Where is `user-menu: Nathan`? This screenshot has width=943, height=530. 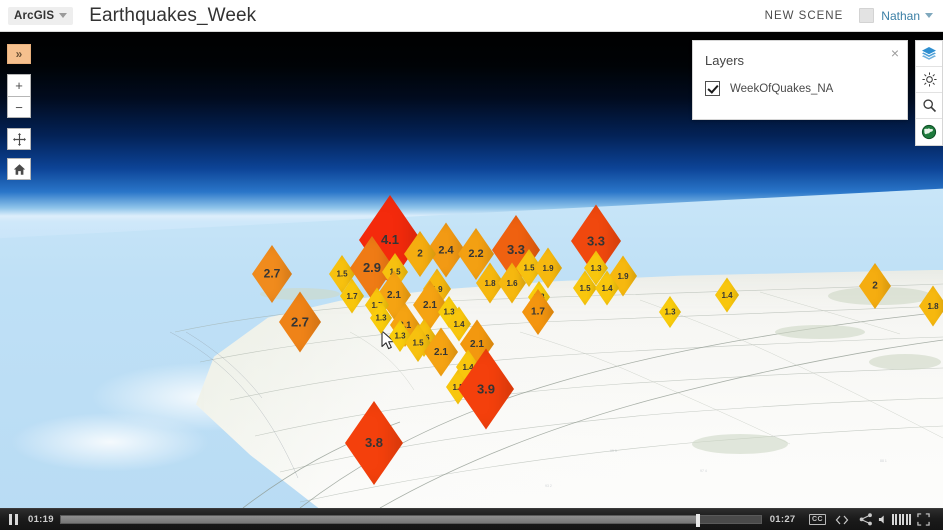
user-menu: Nathan is located at coordinates (896, 15).